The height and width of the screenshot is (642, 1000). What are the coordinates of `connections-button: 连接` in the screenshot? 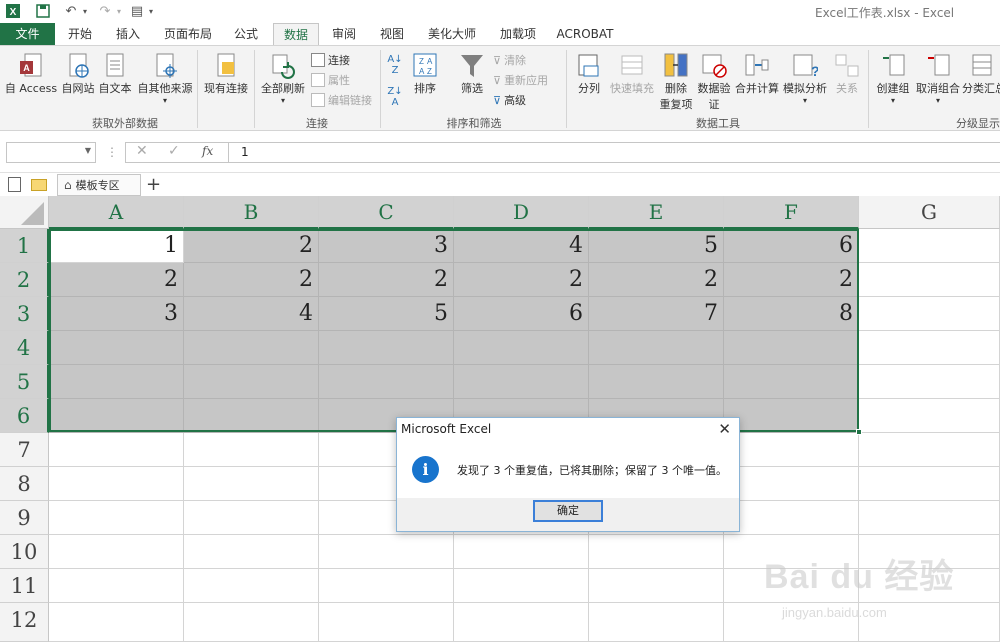 It's located at (330, 60).